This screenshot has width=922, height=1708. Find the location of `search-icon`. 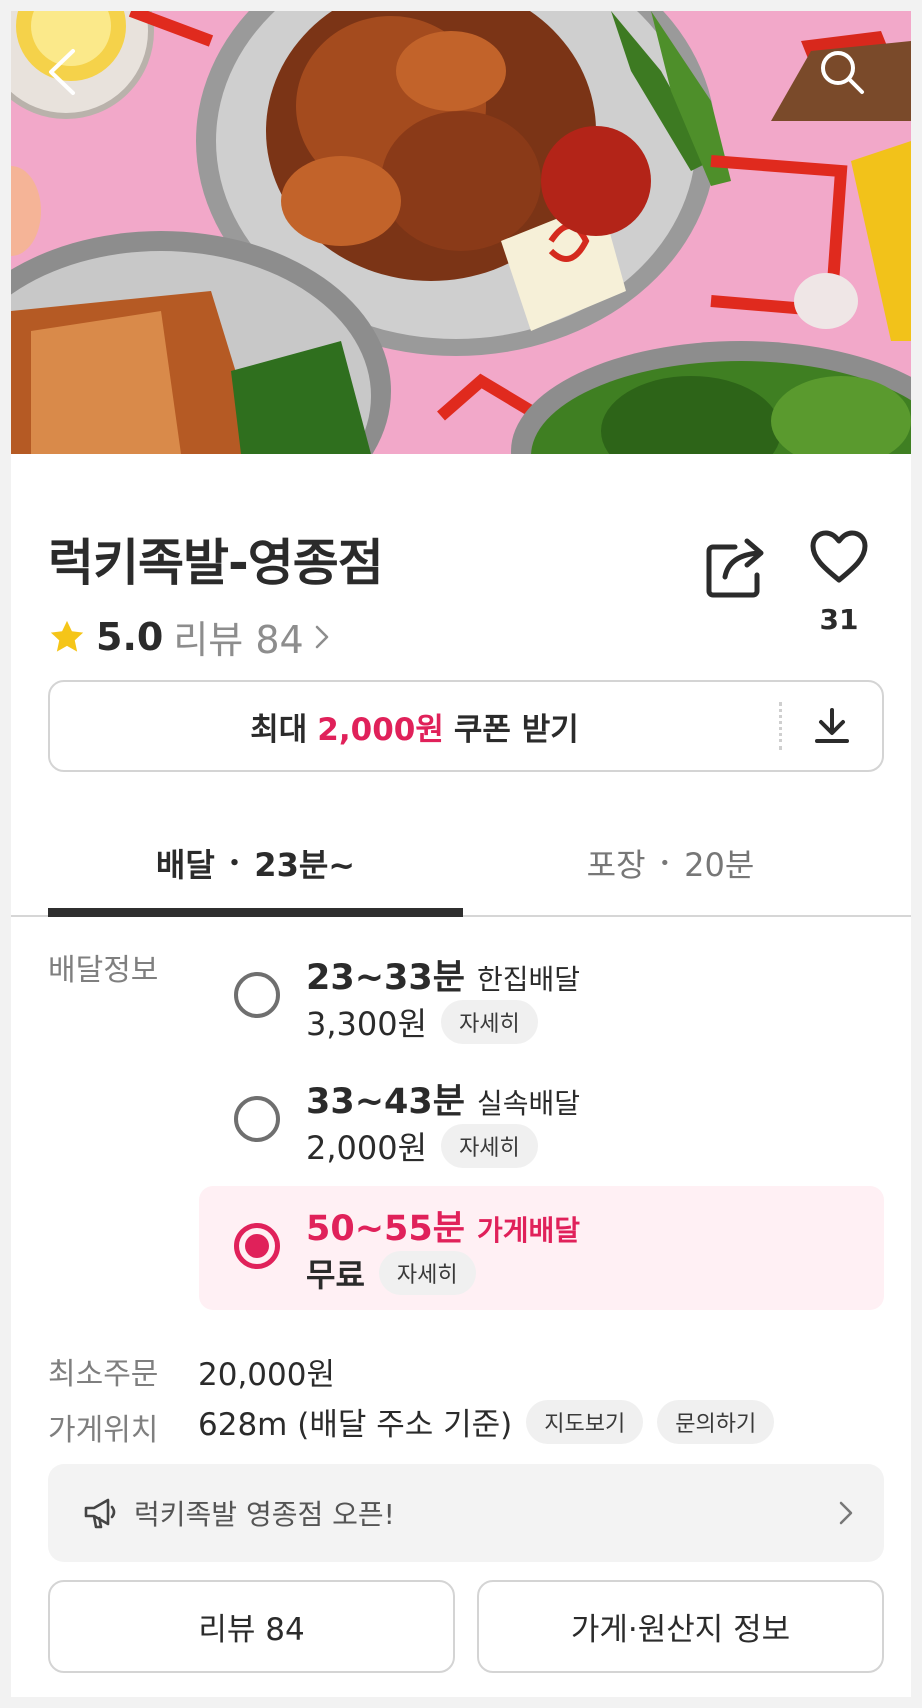

search-icon is located at coordinates (842, 72).